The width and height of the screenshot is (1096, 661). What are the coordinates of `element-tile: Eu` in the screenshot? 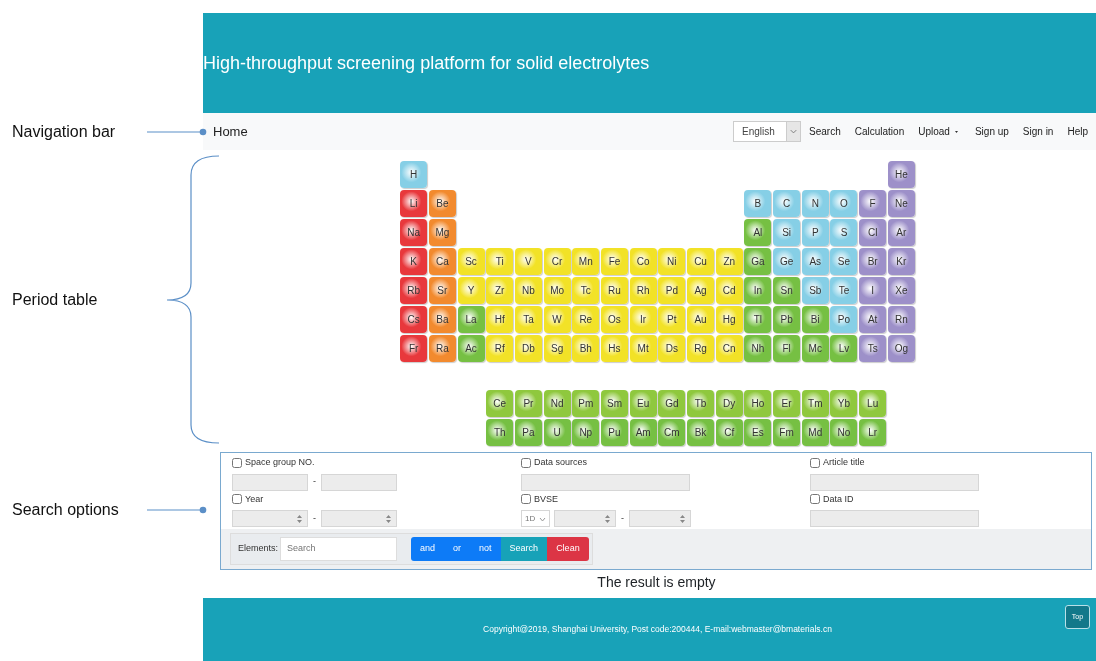 It's located at (643, 403).